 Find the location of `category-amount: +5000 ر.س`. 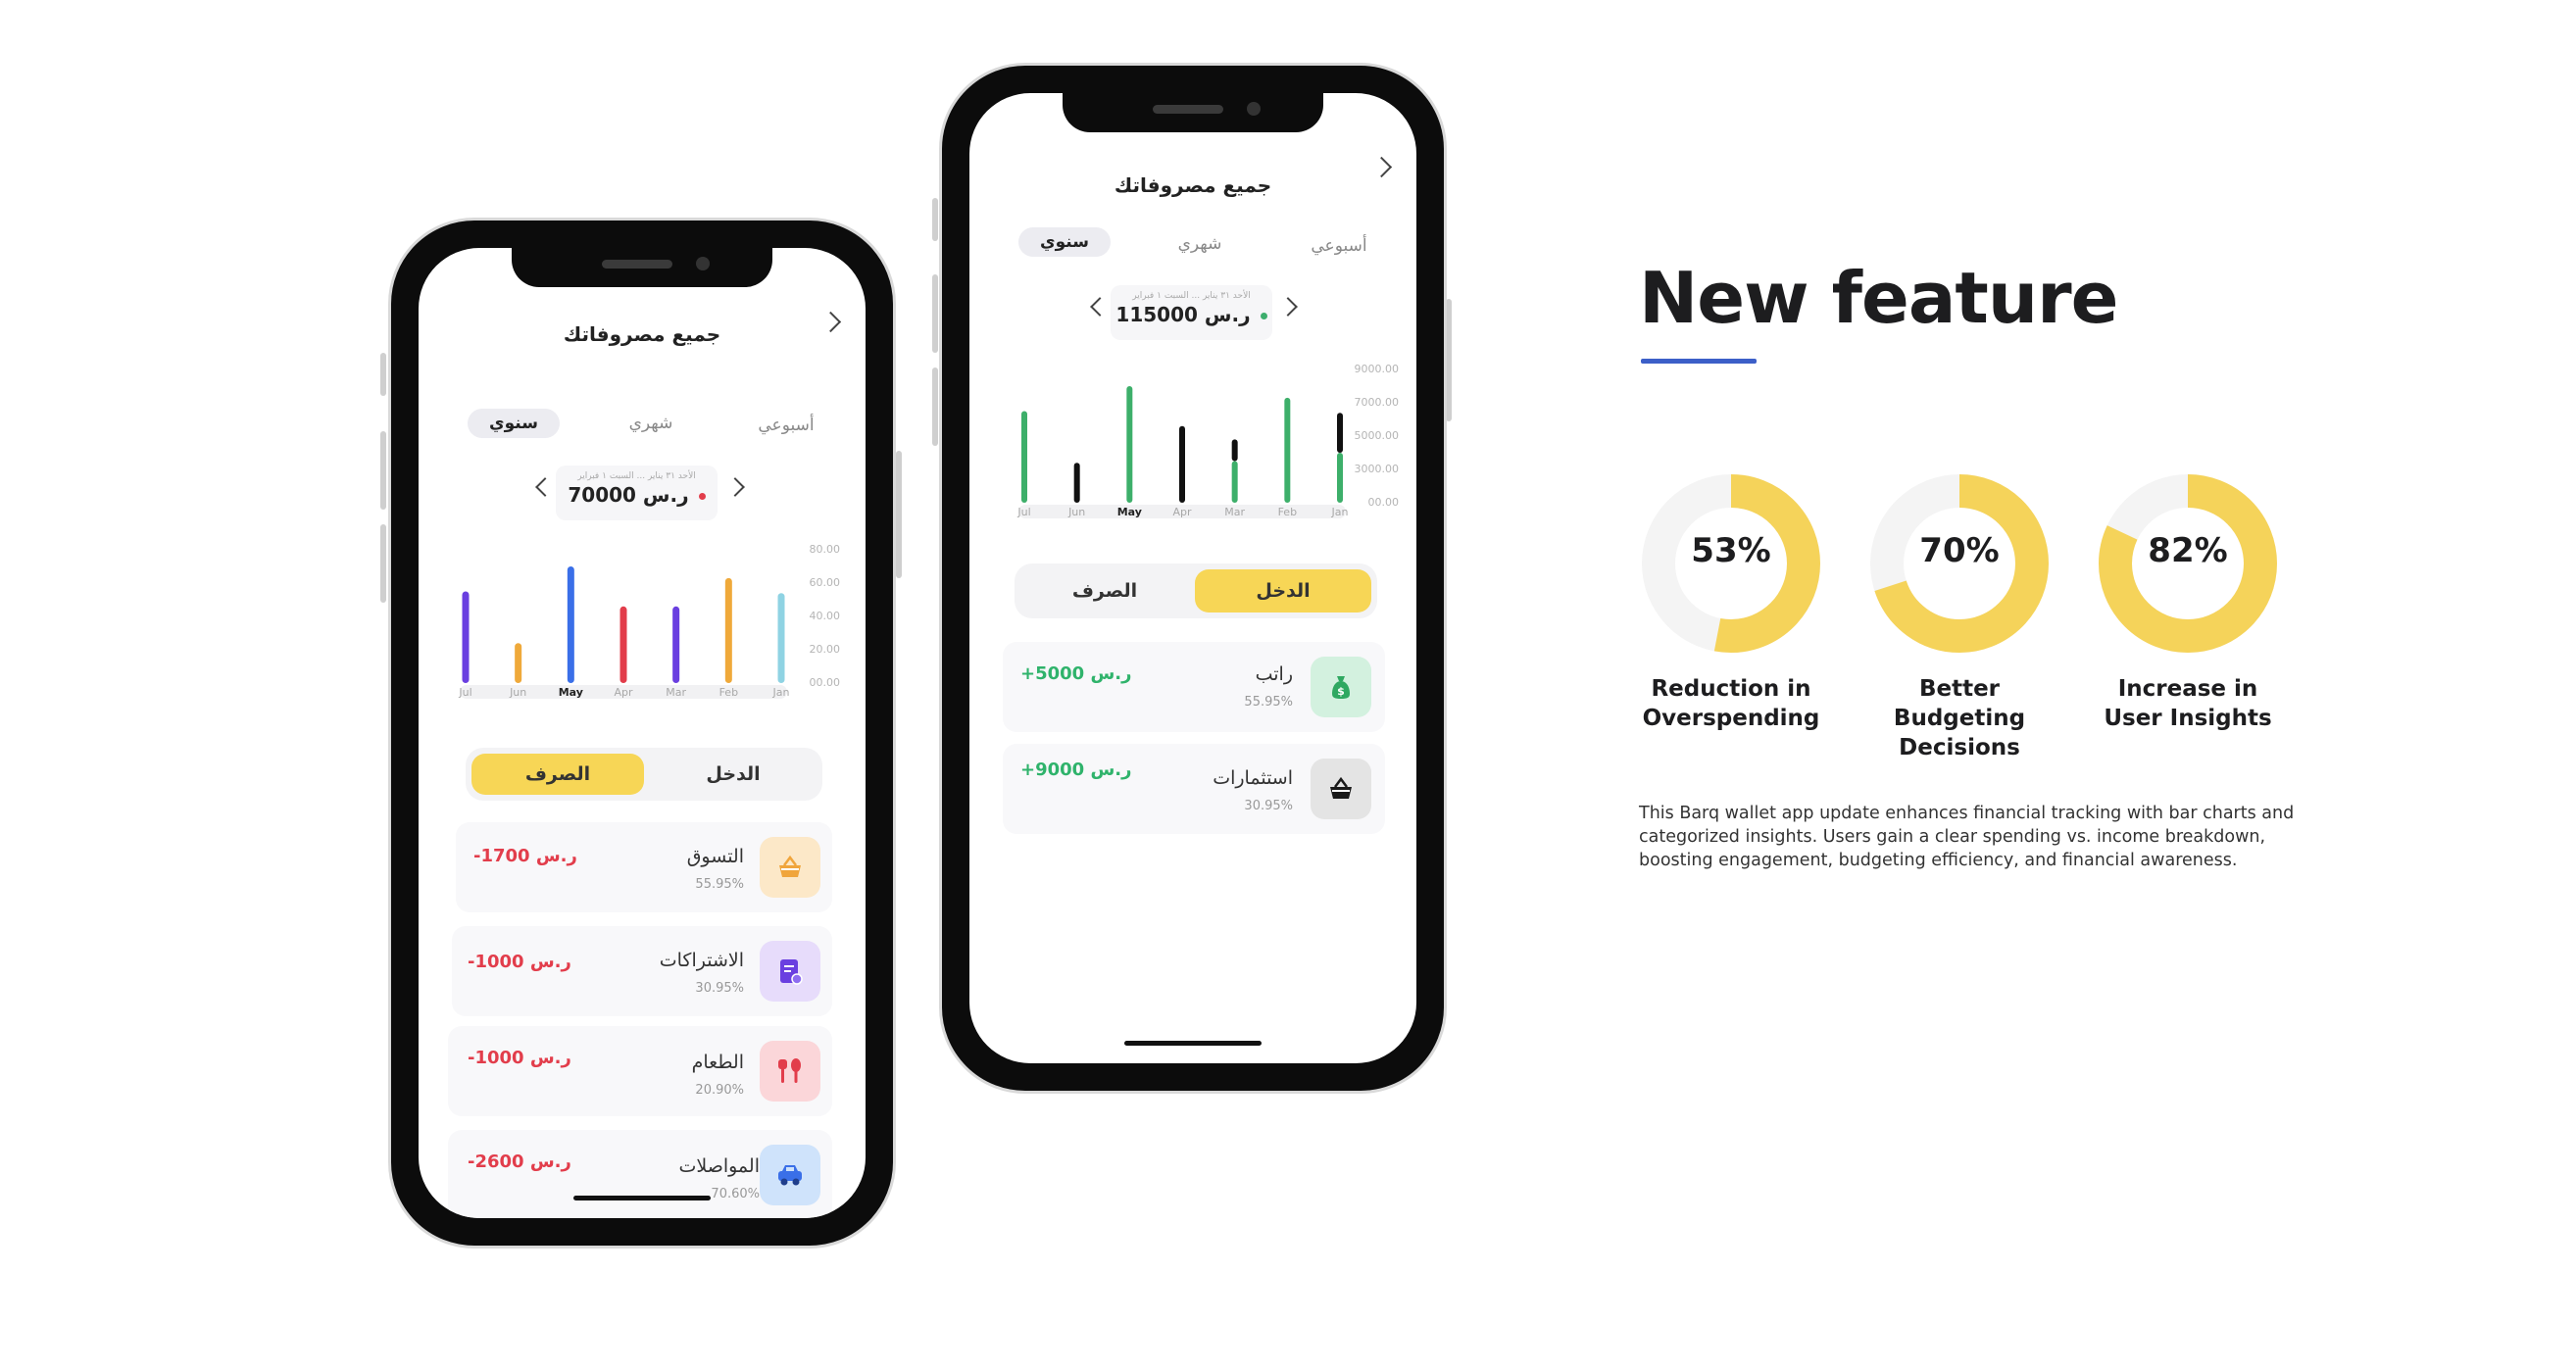

category-amount: +5000 ر.س is located at coordinates (1076, 673).